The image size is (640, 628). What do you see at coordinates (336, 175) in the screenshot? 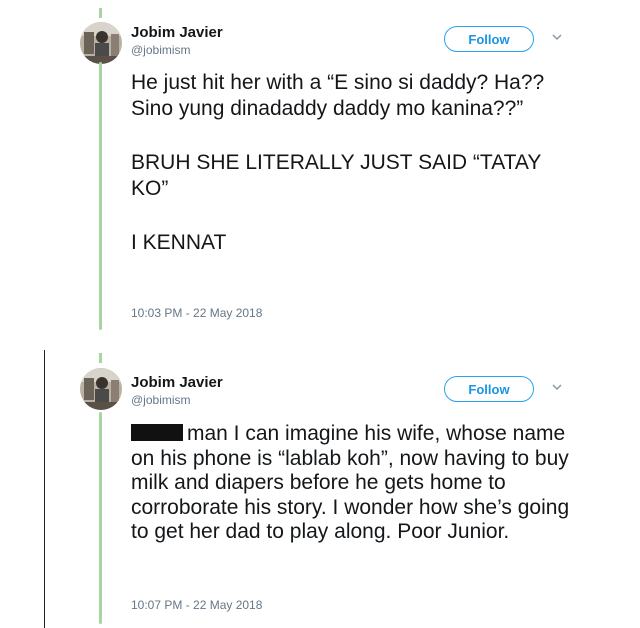
I see `tweet-paragraph: BRUH SHE LITERALLY JUST SAID “TATAY KO”` at bounding box center [336, 175].